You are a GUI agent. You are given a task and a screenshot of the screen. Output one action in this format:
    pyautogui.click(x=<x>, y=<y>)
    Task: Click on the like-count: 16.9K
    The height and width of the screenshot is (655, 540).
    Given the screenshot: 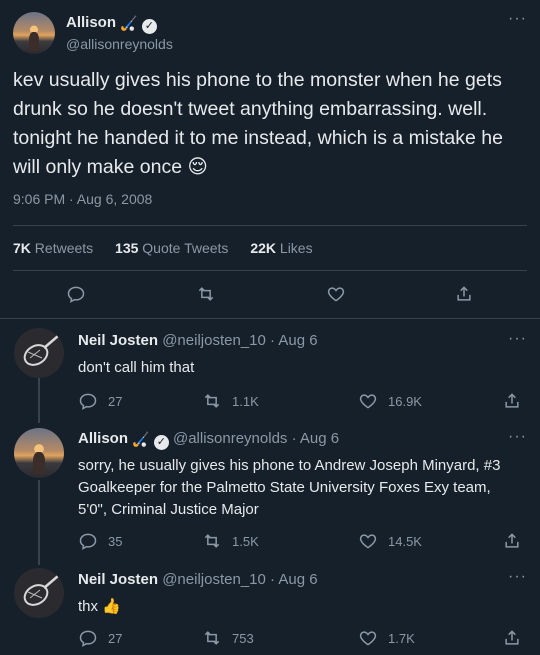 What is the action you would take?
    pyautogui.click(x=405, y=401)
    